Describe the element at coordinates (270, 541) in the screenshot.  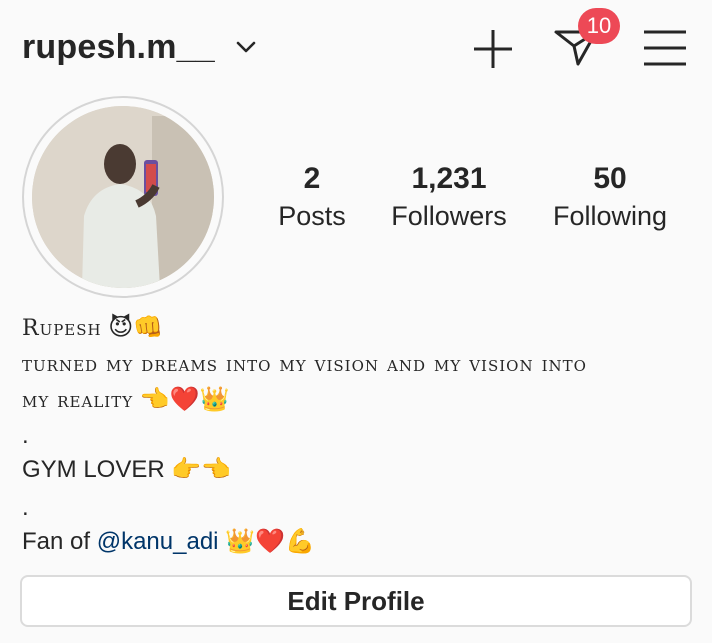
I see `fan-emoji: 👑❤️💪` at that location.